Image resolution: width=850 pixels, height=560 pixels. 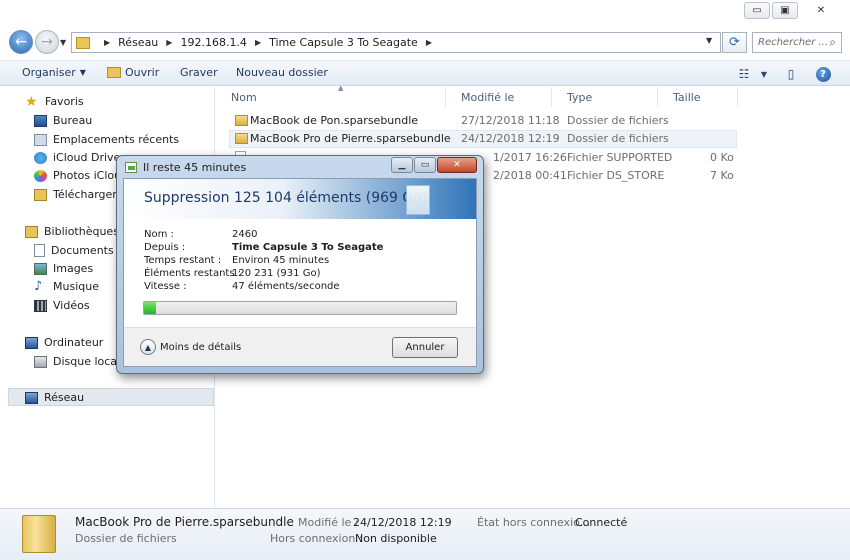 I want to click on photos-icon, so click(x=40, y=175).